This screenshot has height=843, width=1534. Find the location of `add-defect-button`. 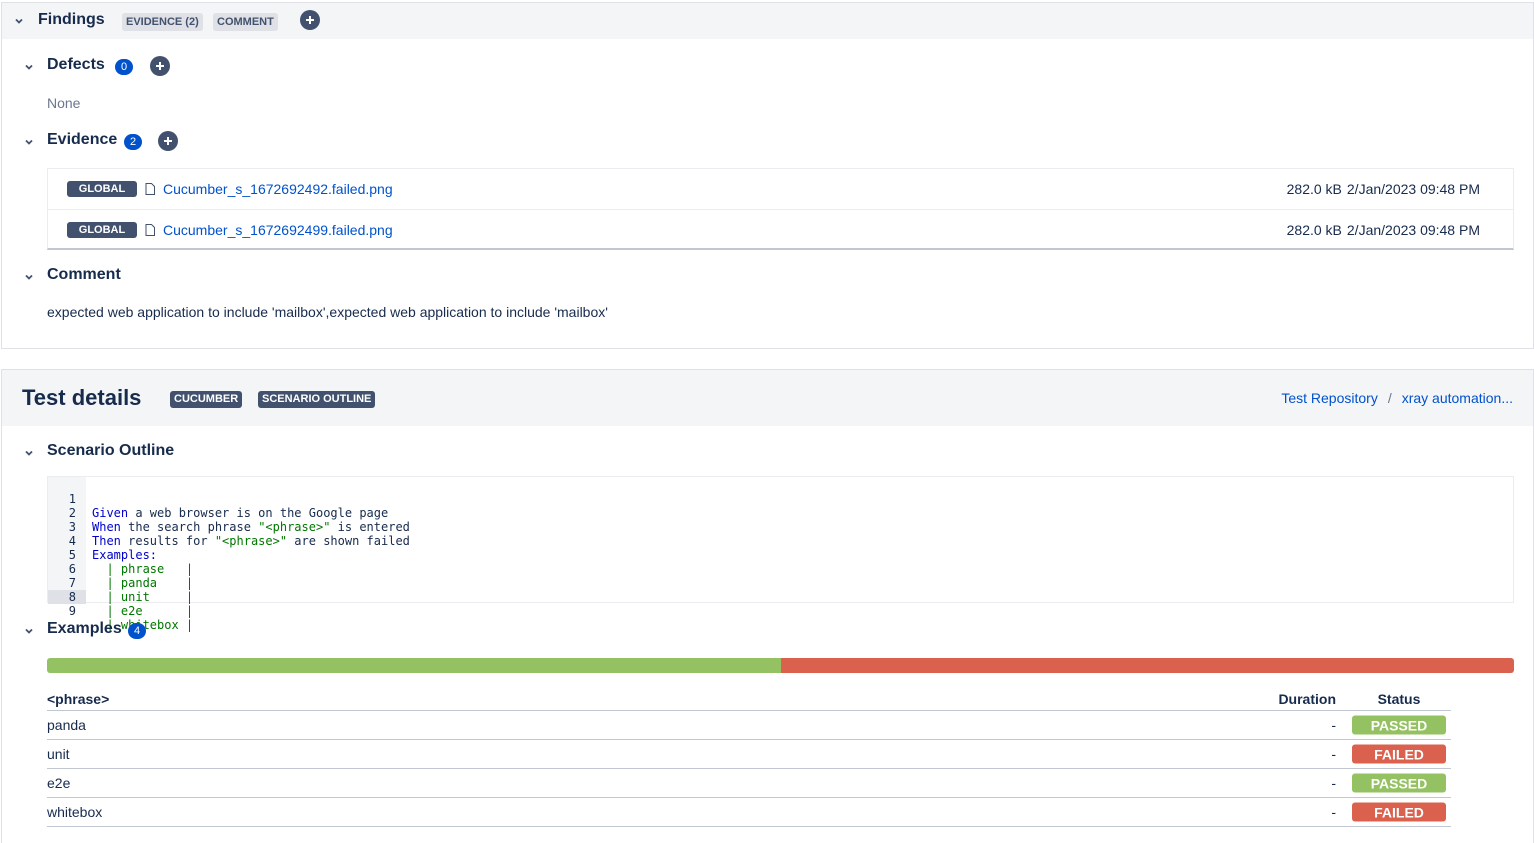

add-defect-button is located at coordinates (160, 66).